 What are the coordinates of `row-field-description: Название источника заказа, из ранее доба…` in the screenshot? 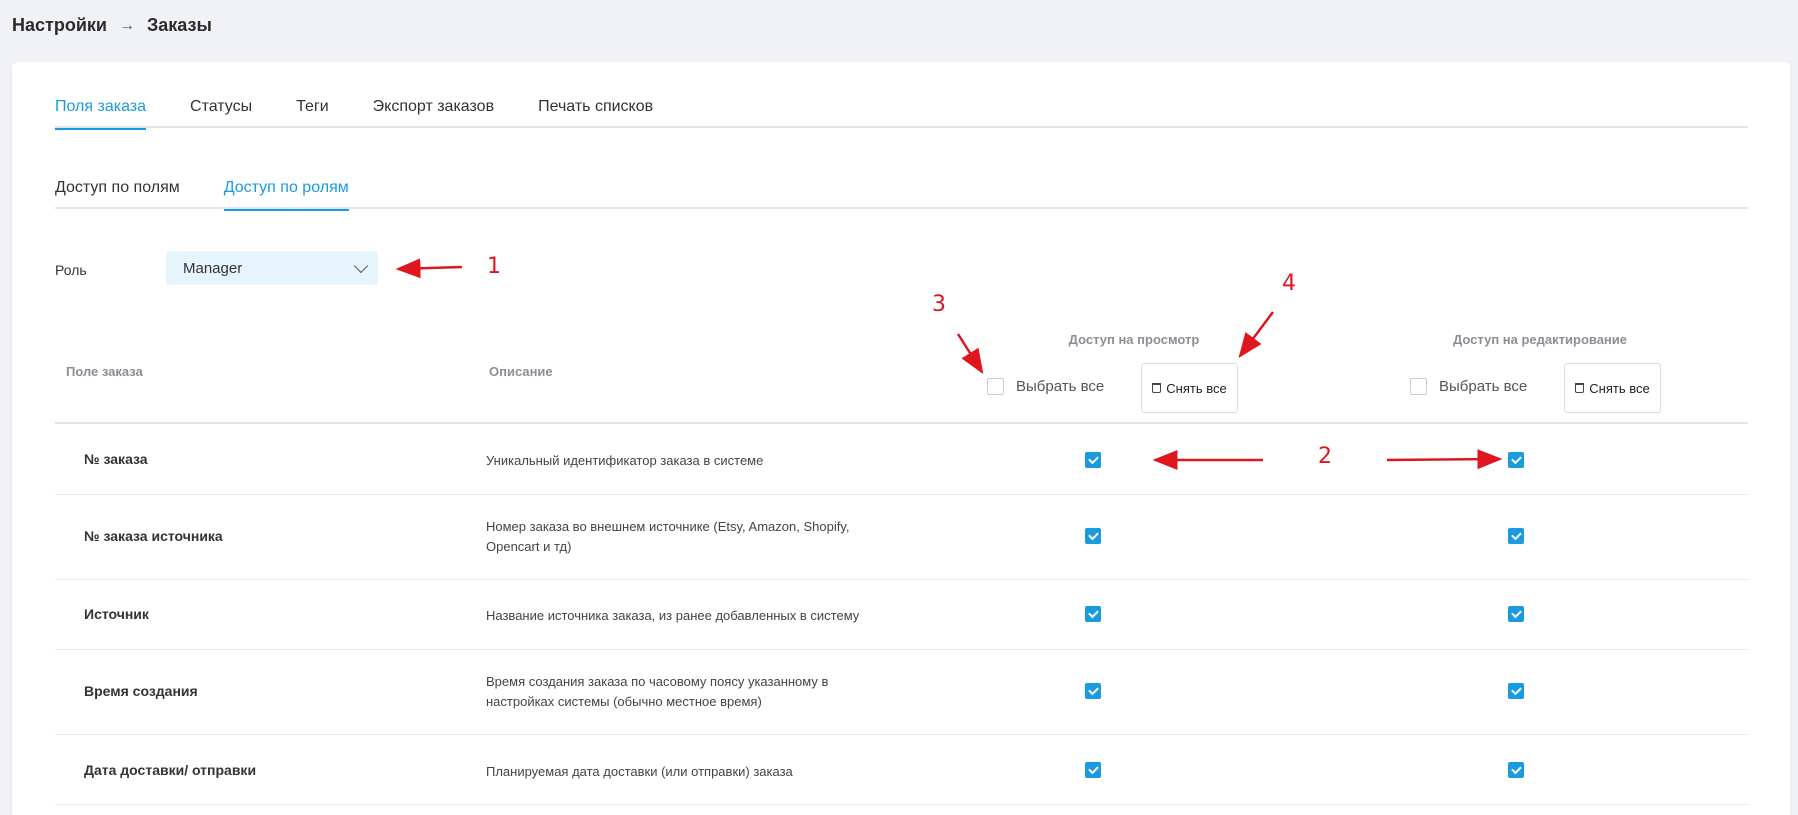 It's located at (673, 615).